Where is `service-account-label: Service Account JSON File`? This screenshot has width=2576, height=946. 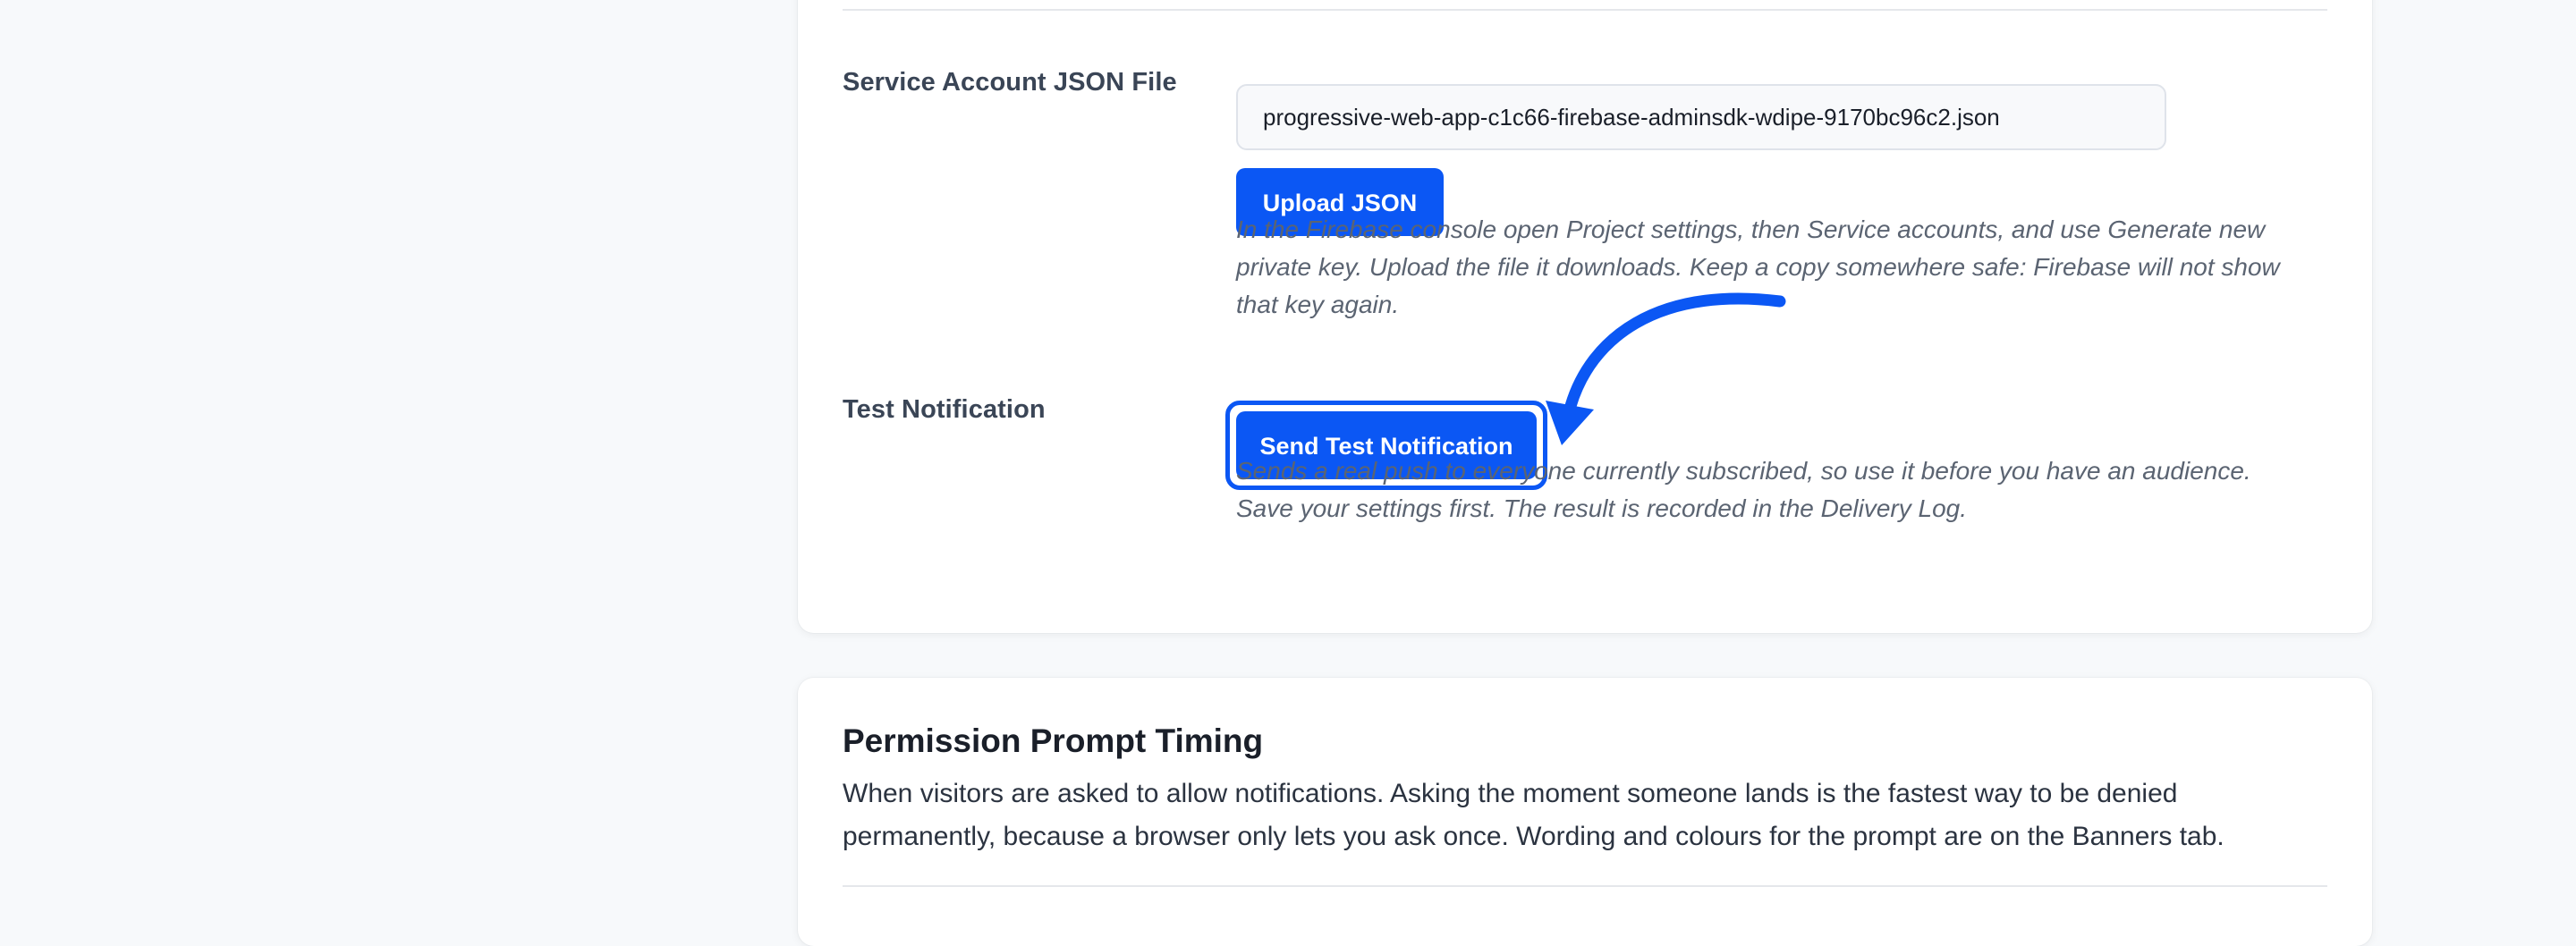 service-account-label: Service Account JSON File is located at coordinates (1010, 82).